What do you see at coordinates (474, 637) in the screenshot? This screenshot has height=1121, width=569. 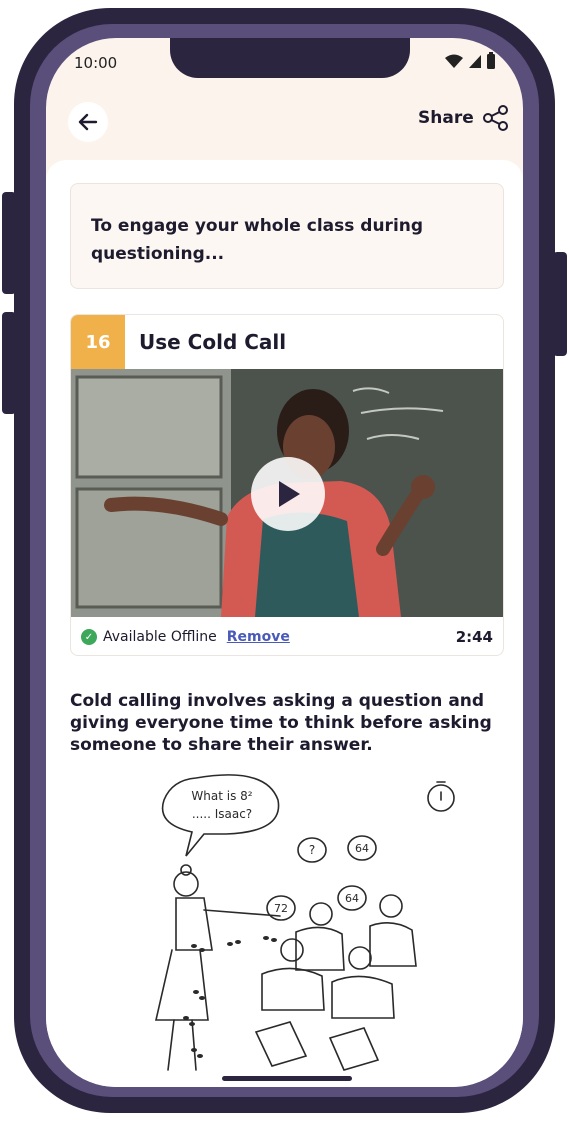 I see `video-duration: 2:44` at bounding box center [474, 637].